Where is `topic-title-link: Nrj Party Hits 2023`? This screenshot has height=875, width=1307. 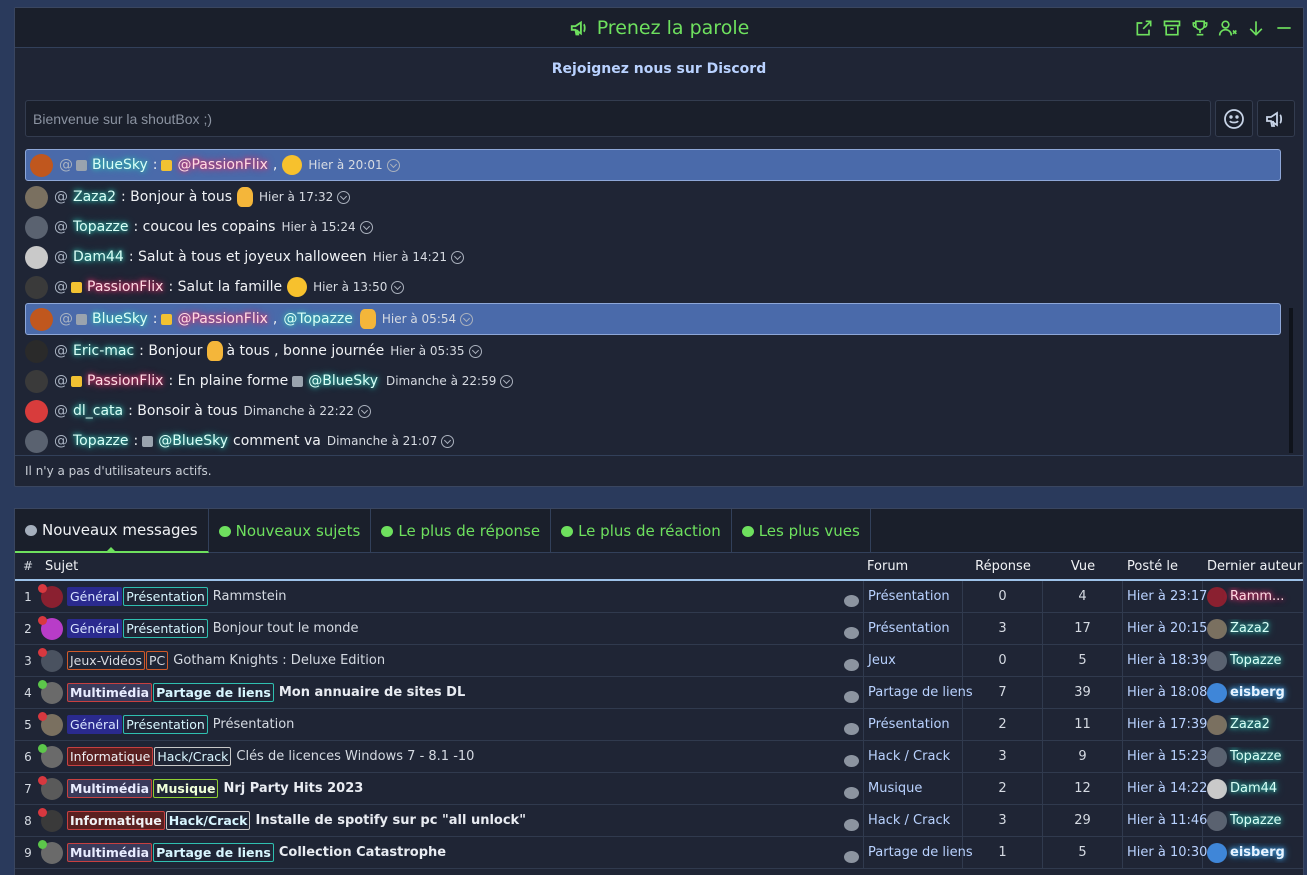
topic-title-link: Nrj Party Hits 2023 is located at coordinates (293, 788).